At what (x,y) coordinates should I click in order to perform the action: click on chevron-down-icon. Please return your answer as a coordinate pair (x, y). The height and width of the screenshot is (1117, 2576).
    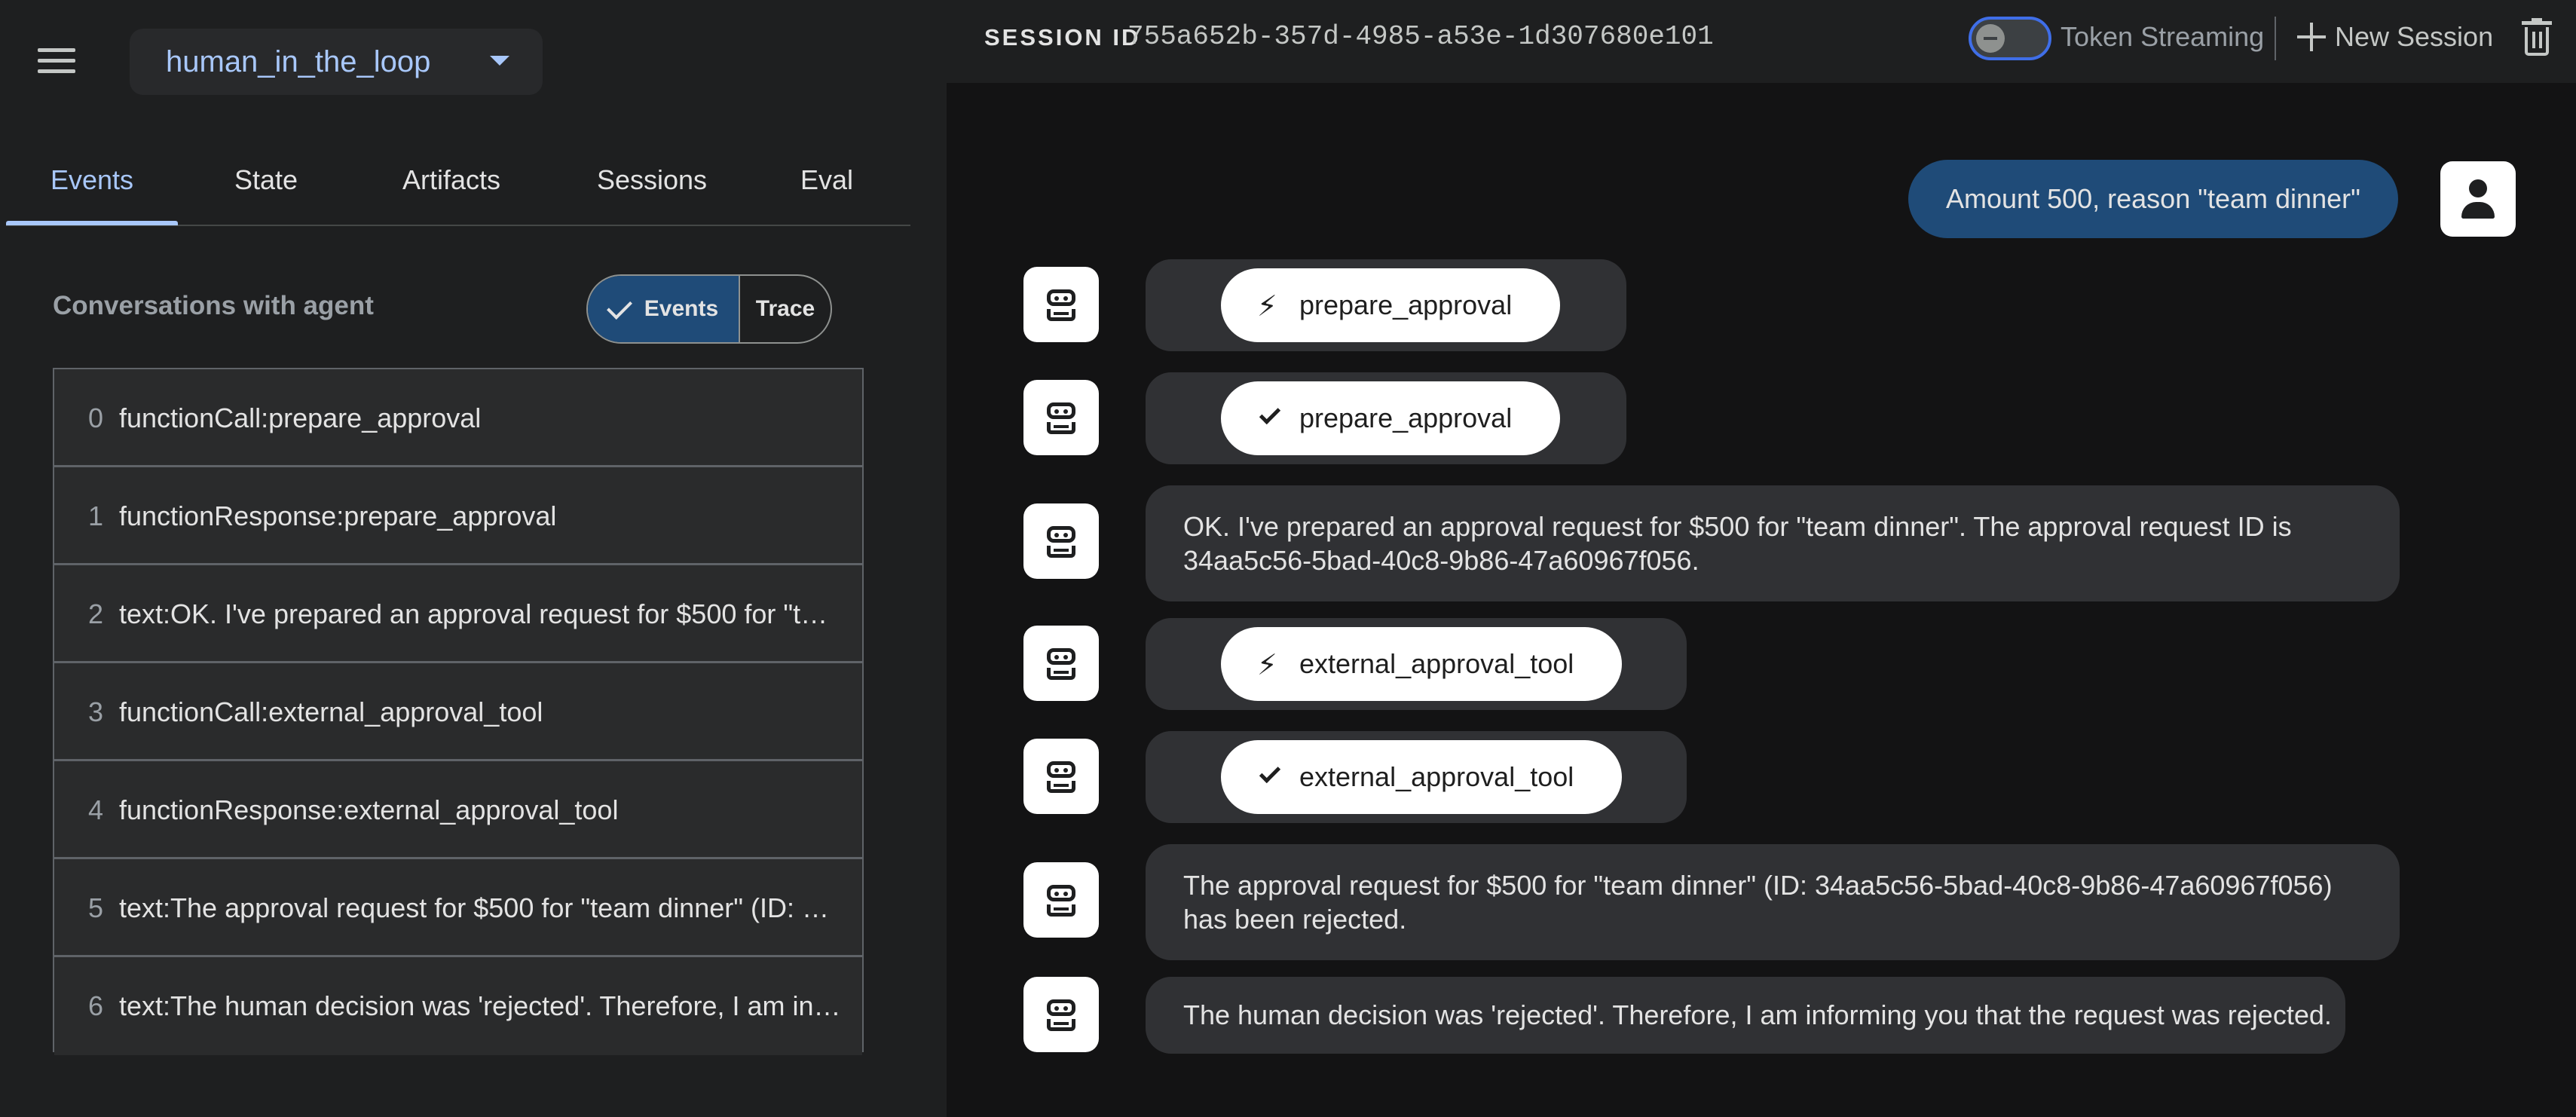
    Looking at the image, I should click on (499, 61).